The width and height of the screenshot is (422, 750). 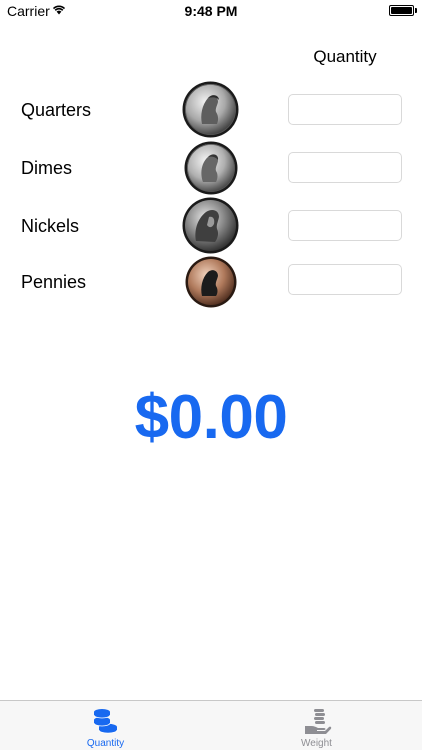 I want to click on dimes-quantity-input, so click(x=345, y=167).